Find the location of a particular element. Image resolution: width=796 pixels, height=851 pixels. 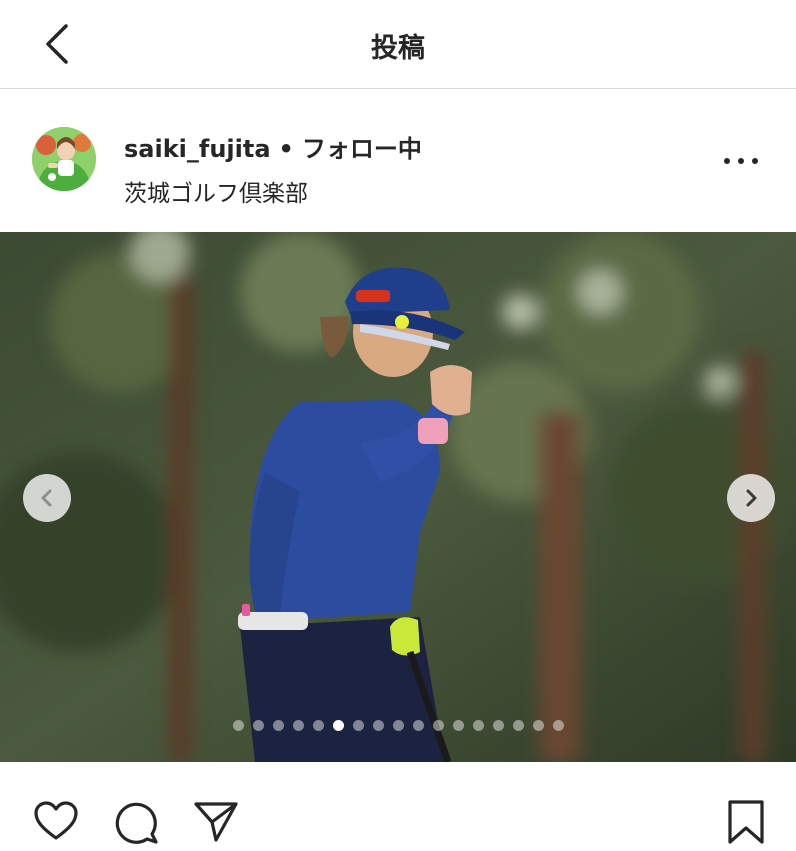

heart-icon is located at coordinates (56, 820).